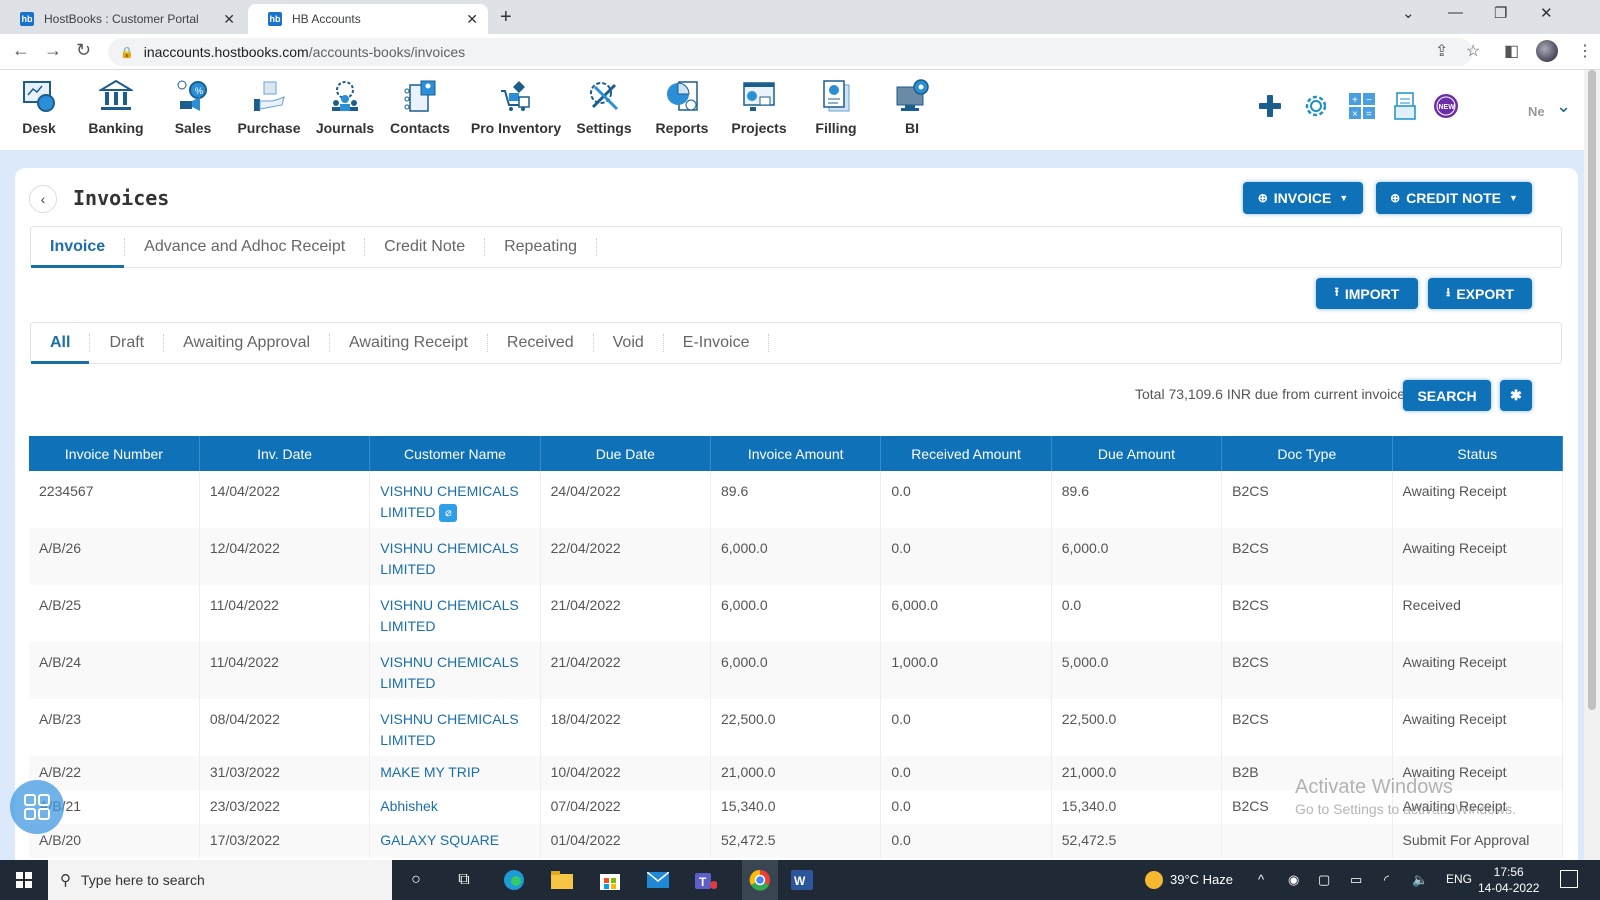 The width and height of the screenshot is (1600, 900). I want to click on column-header: Invoice Number, so click(114, 453).